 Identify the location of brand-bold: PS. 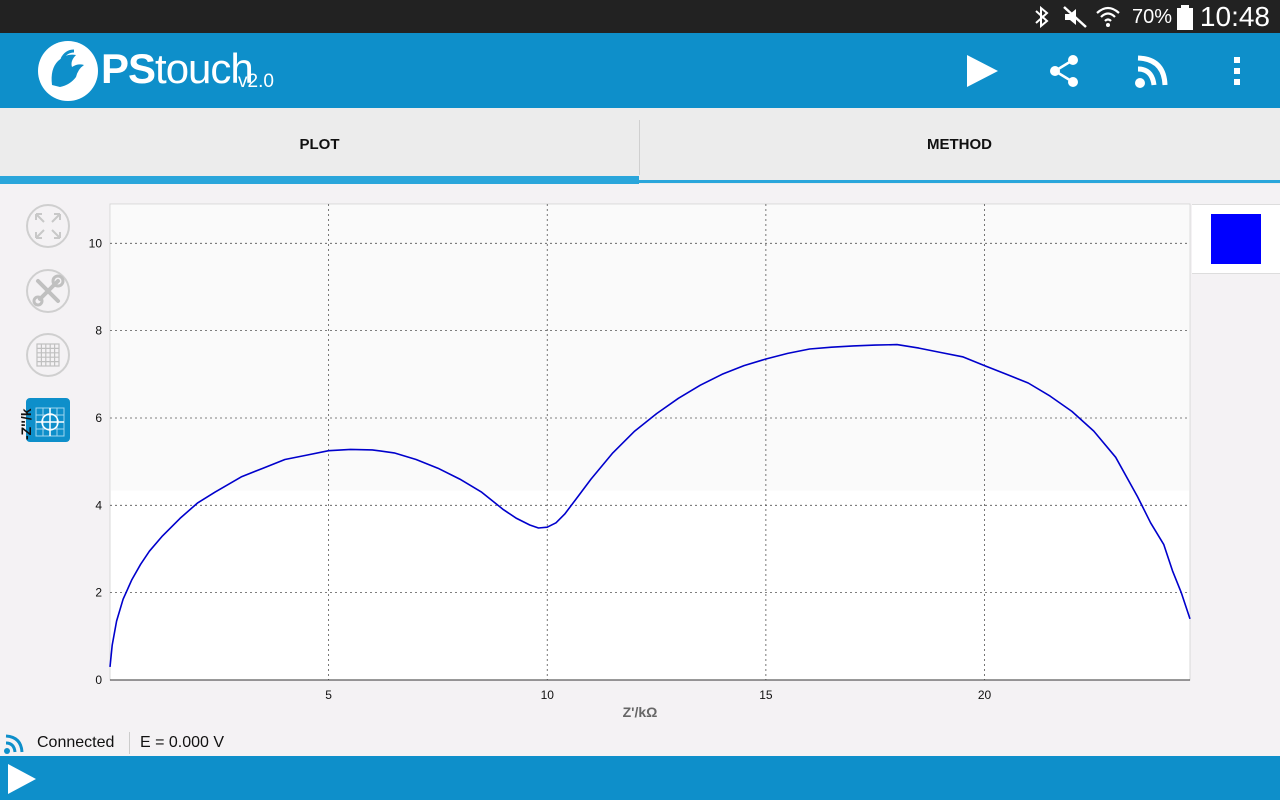
(128, 68).